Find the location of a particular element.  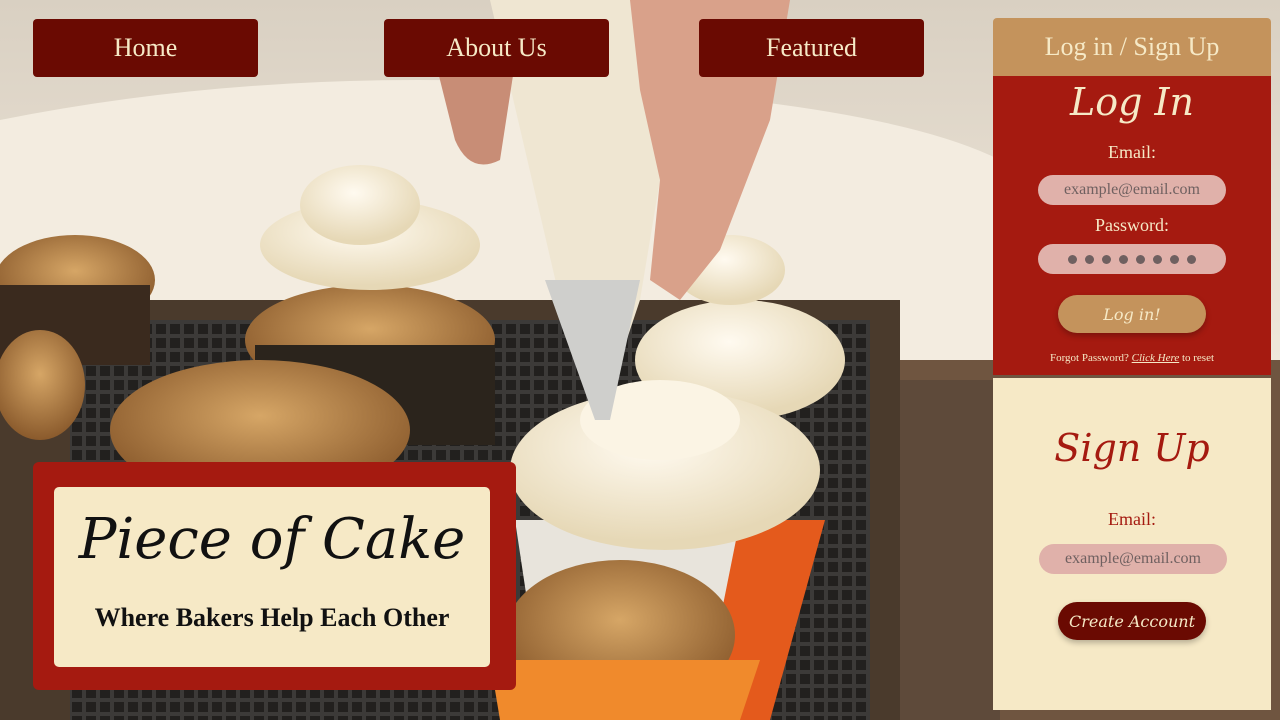

login-title: Log In is located at coordinates (1131, 102).